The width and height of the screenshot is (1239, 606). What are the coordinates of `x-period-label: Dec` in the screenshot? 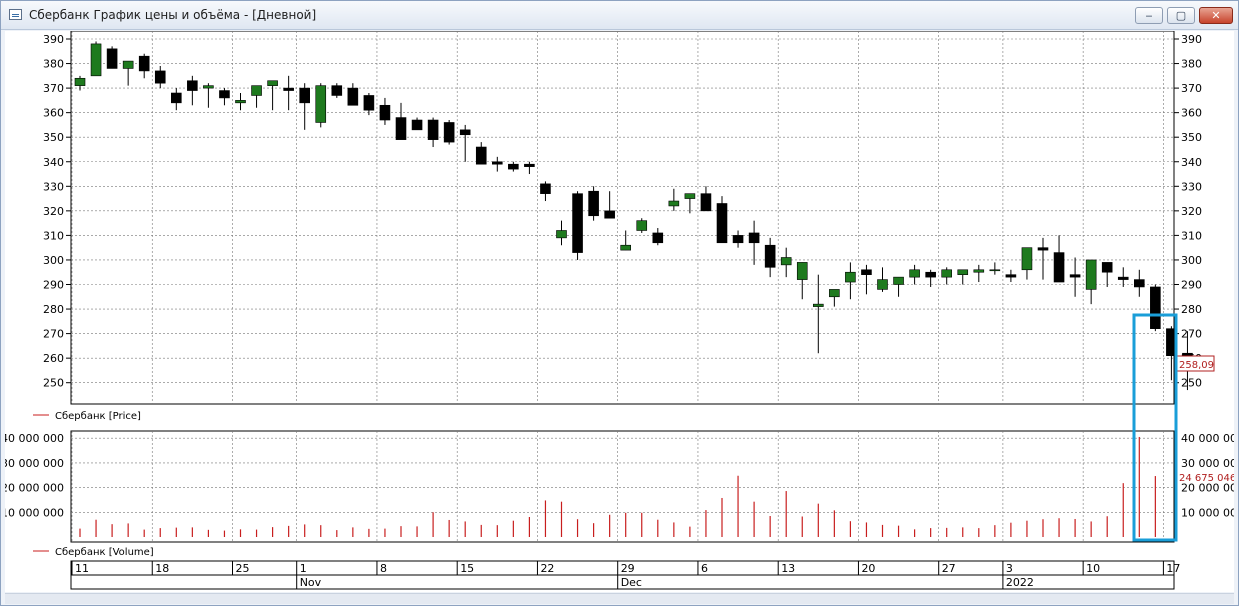 It's located at (631, 582).